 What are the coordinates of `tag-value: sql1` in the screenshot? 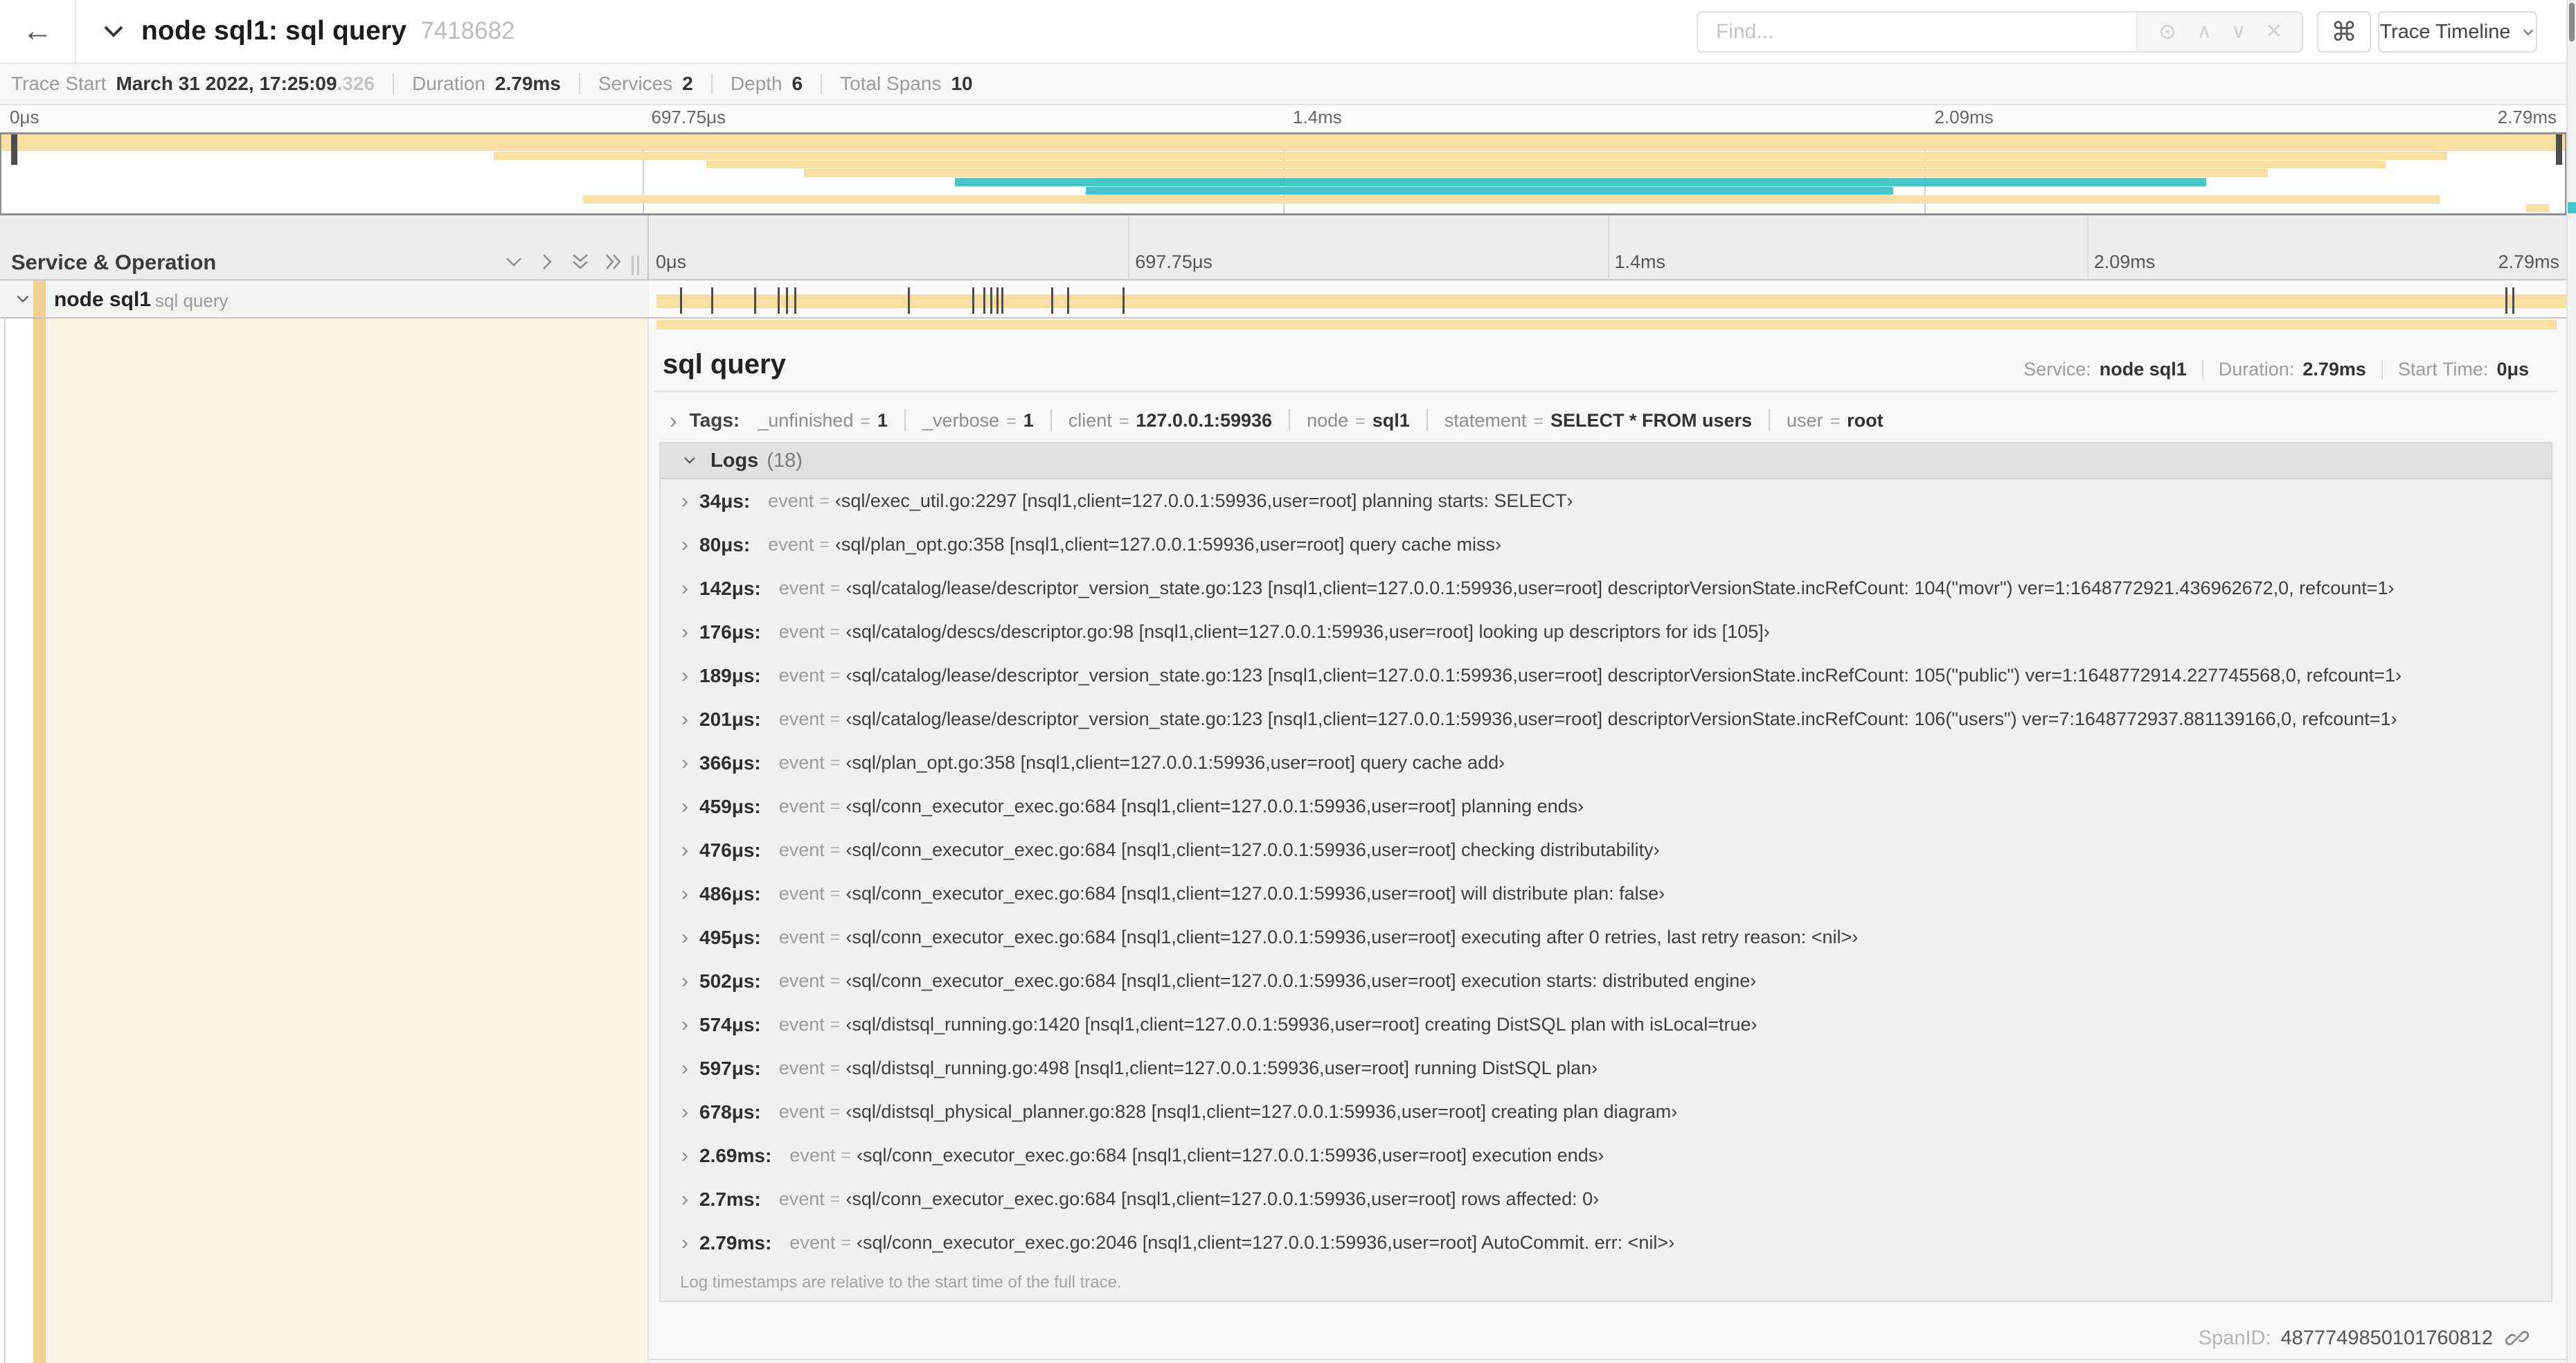 It's located at (1391, 420).